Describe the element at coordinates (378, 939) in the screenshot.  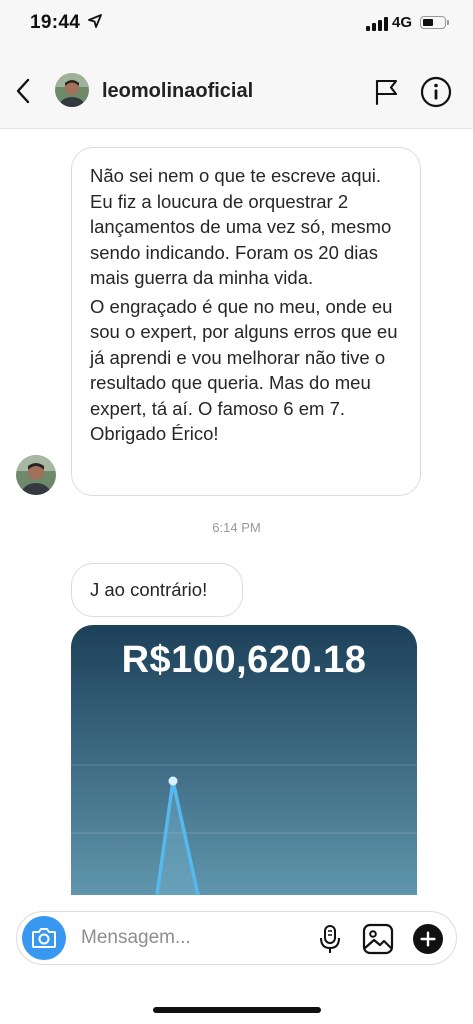
I see `gallery-icon` at that location.